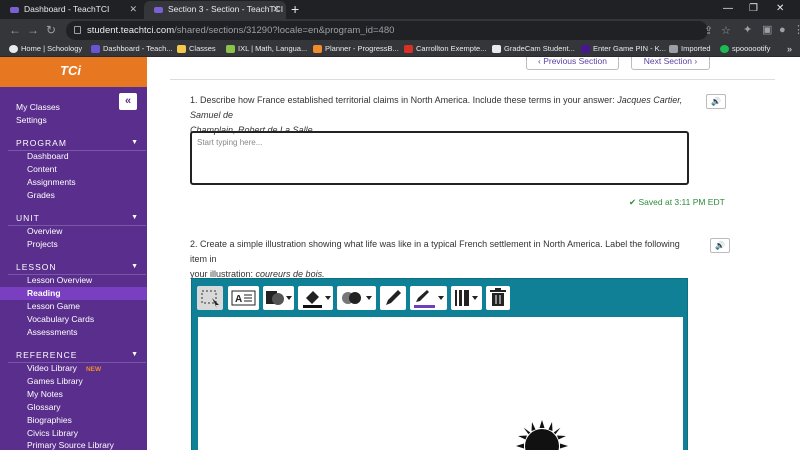 The image size is (800, 452). What do you see at coordinates (73, 293) in the screenshot?
I see `sidebar-item-reading: Reading` at bounding box center [73, 293].